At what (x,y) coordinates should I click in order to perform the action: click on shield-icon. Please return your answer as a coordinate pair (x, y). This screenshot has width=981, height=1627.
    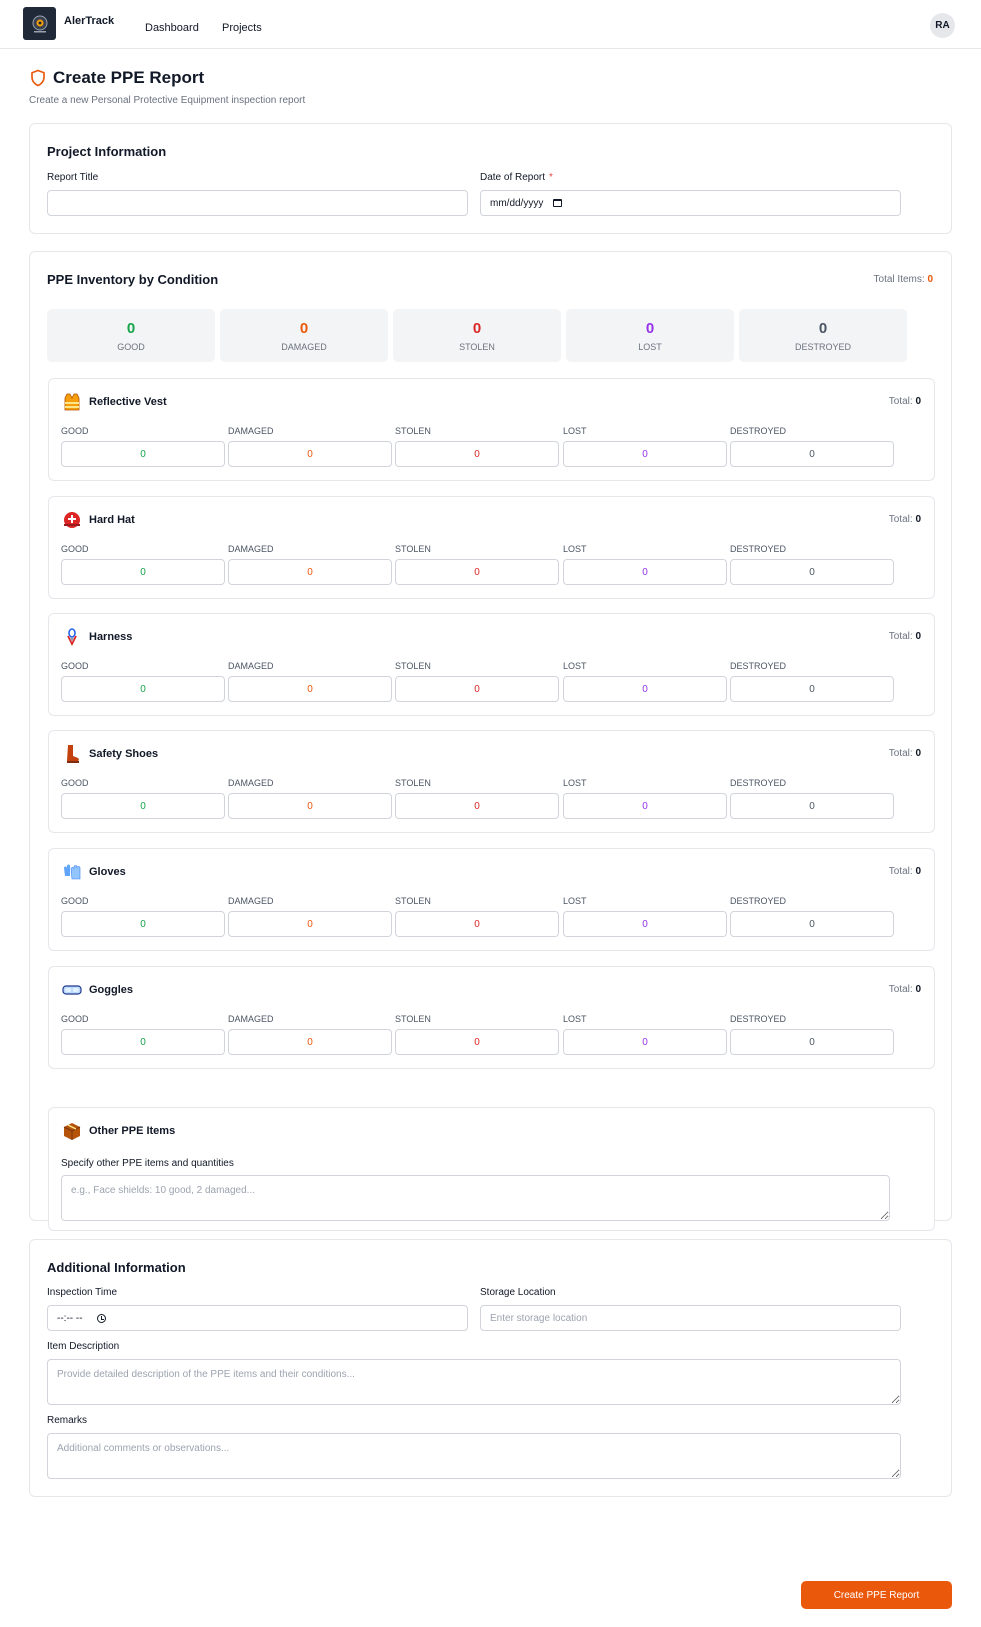
    Looking at the image, I should click on (38, 78).